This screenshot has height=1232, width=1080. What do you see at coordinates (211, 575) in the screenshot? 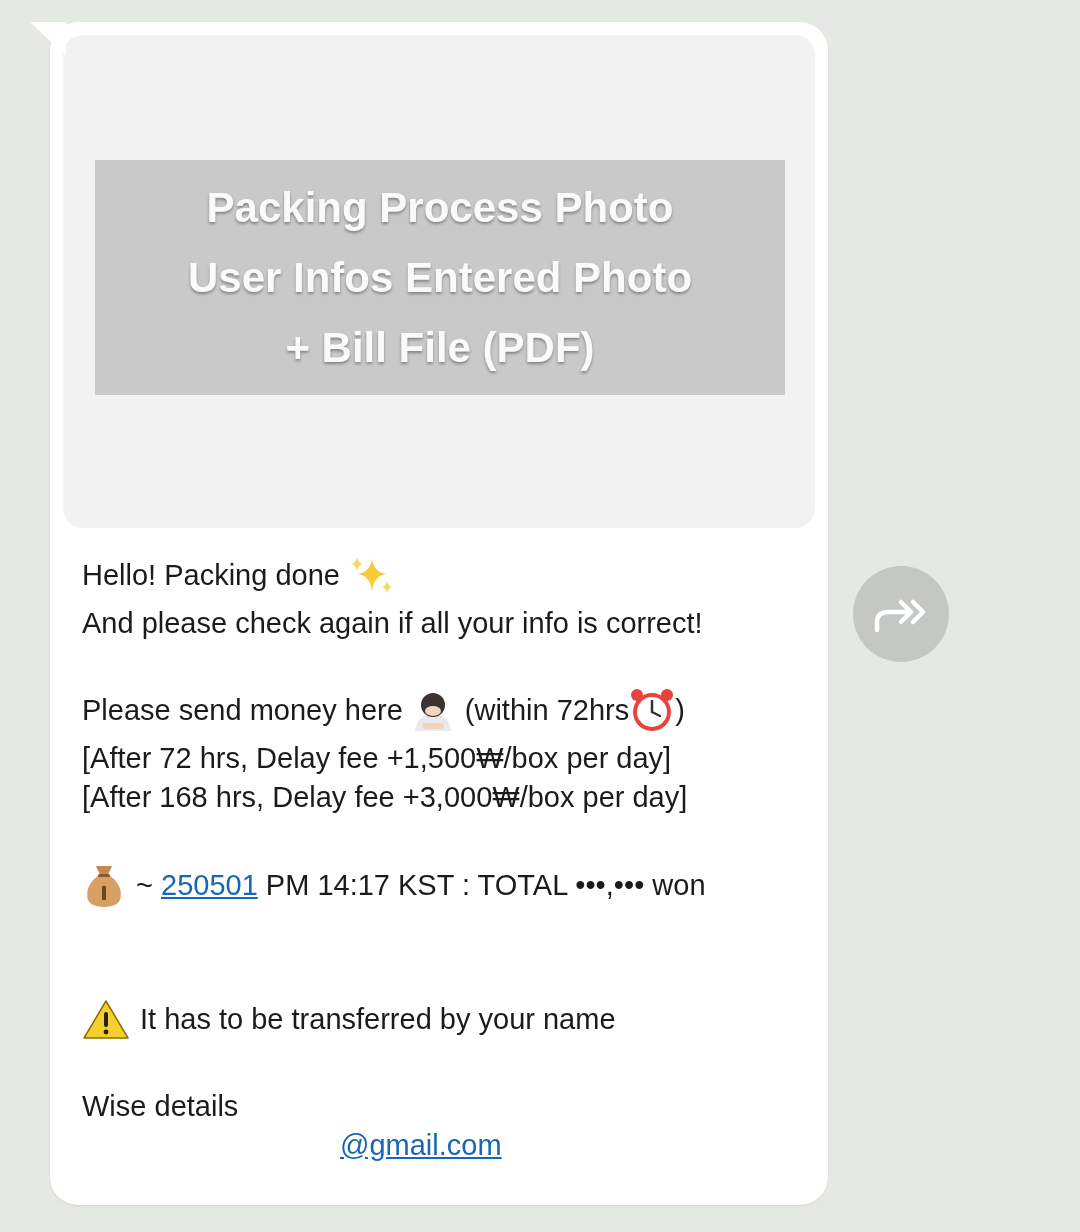
I see `message-text: Hello! Packing done` at bounding box center [211, 575].